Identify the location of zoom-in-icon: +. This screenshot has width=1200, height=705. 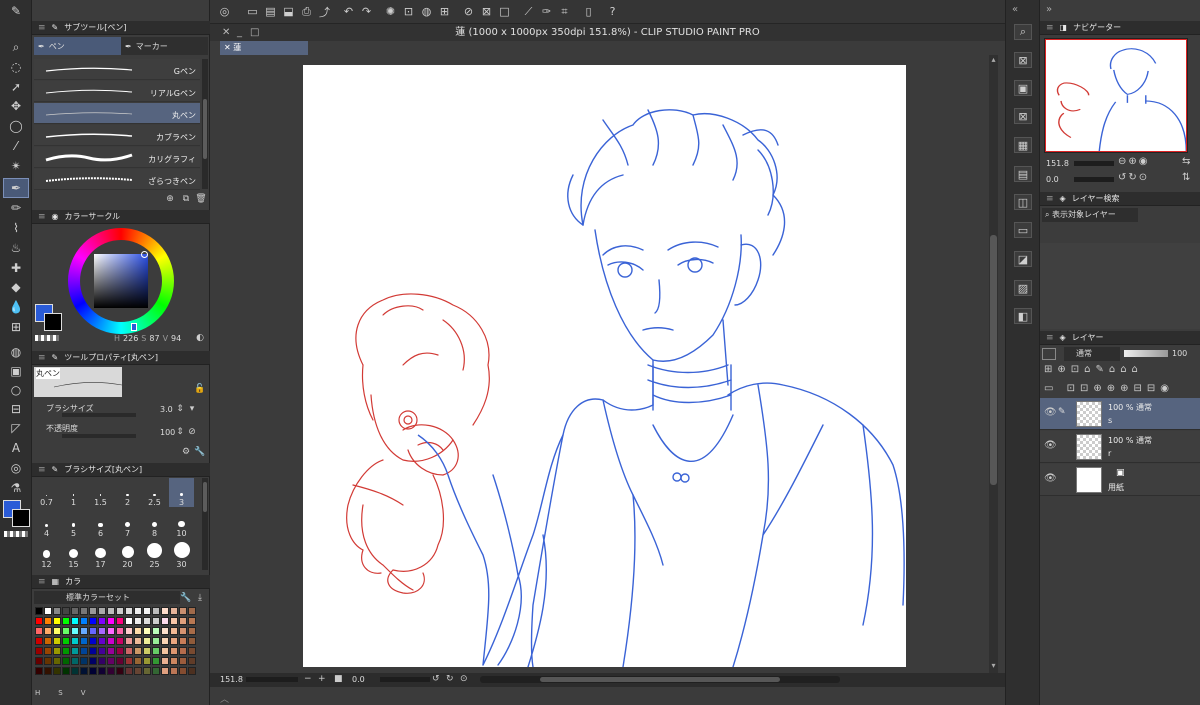
(322, 679).